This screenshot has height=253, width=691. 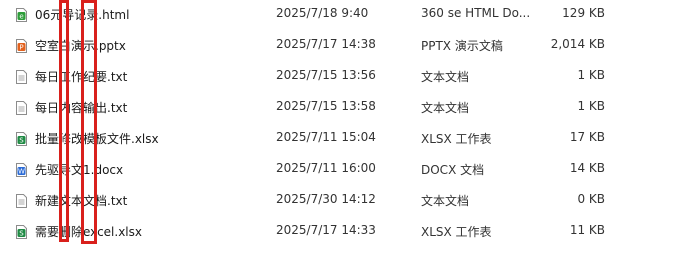 What do you see at coordinates (326, 168) in the screenshot?
I see `file-date: 2025/7/11 16:00` at bounding box center [326, 168].